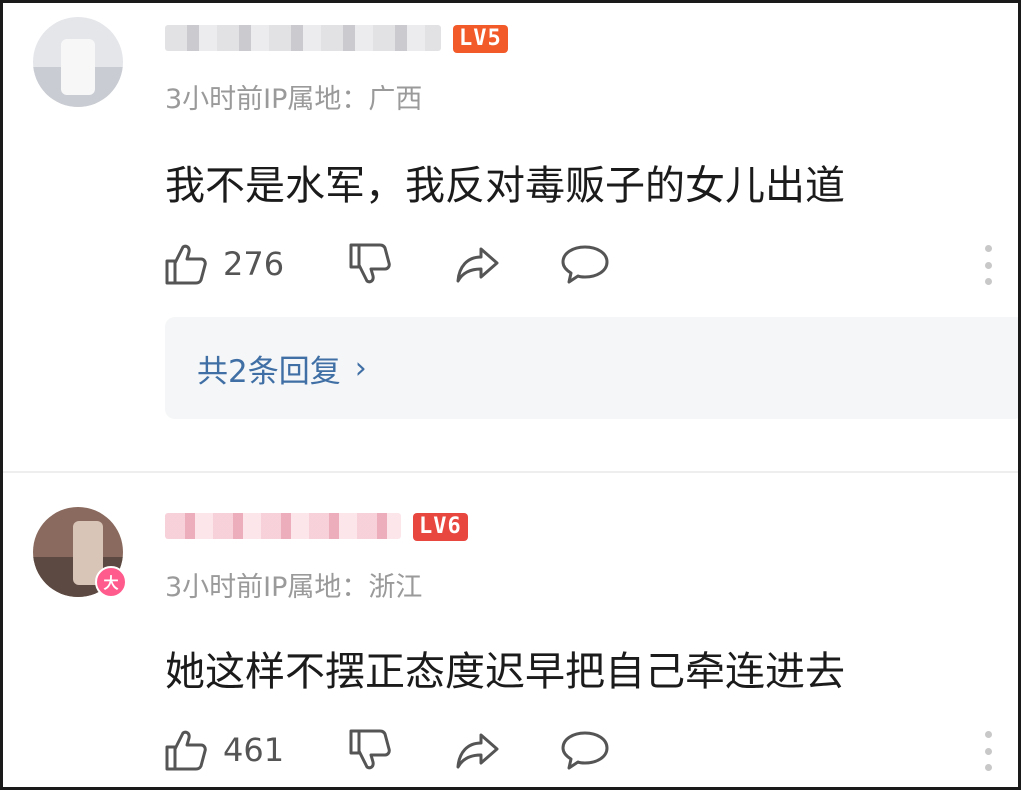 Image resolution: width=1021 pixels, height=790 pixels. I want to click on comment-meta: 3小时前IP属地：广西, so click(294, 99).